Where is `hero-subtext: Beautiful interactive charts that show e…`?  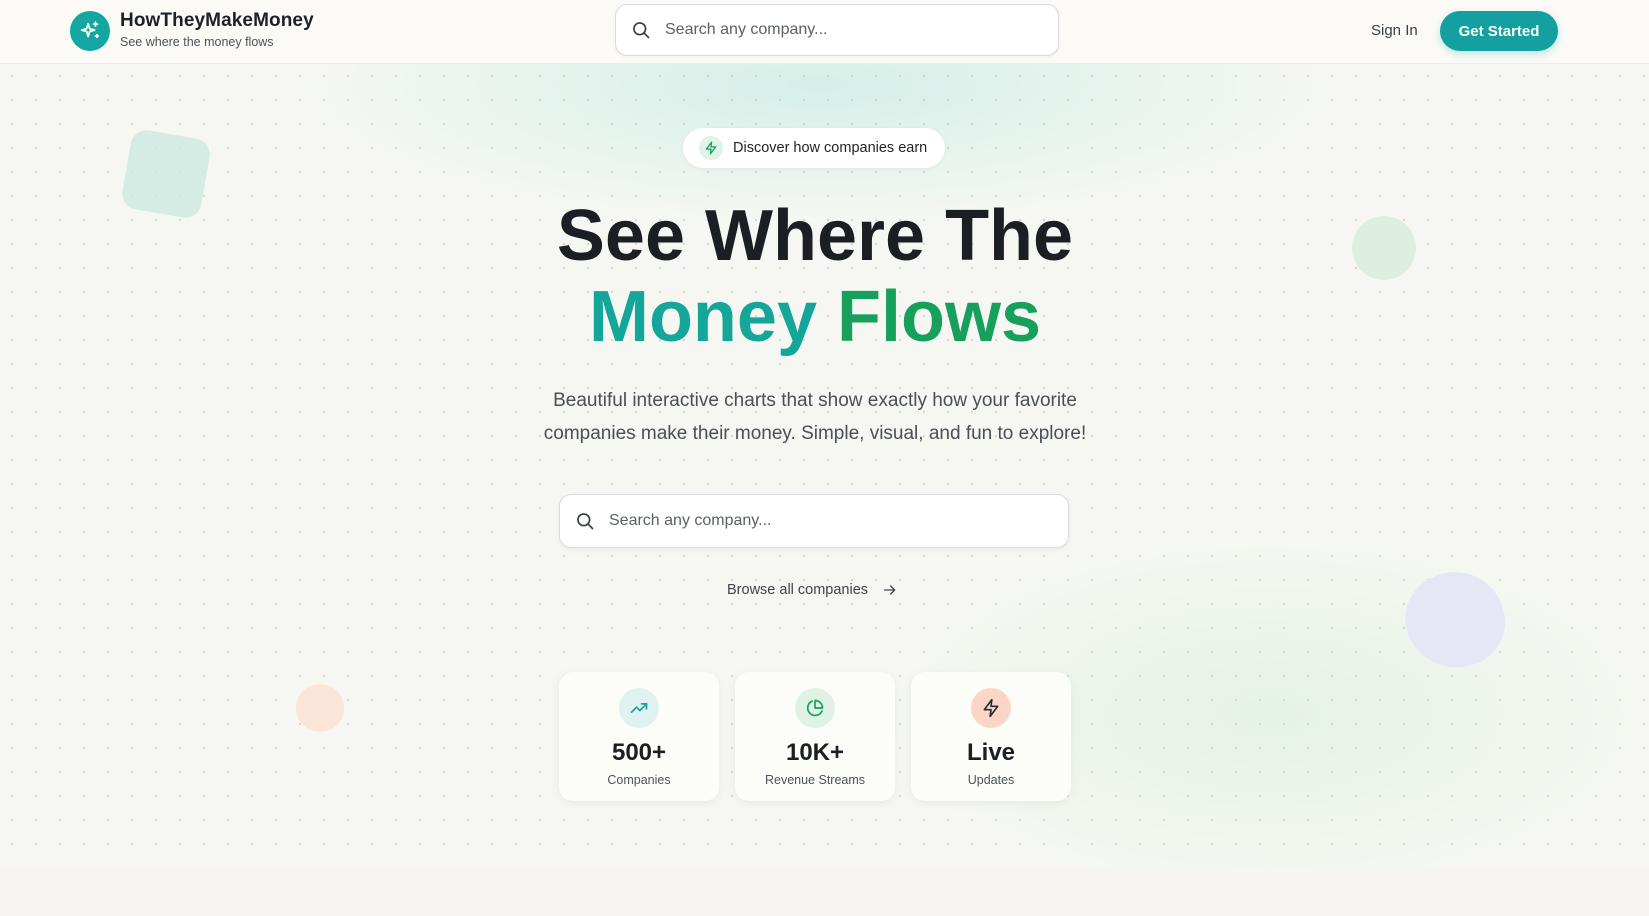 hero-subtext: Beautiful interactive charts that show e… is located at coordinates (815, 417).